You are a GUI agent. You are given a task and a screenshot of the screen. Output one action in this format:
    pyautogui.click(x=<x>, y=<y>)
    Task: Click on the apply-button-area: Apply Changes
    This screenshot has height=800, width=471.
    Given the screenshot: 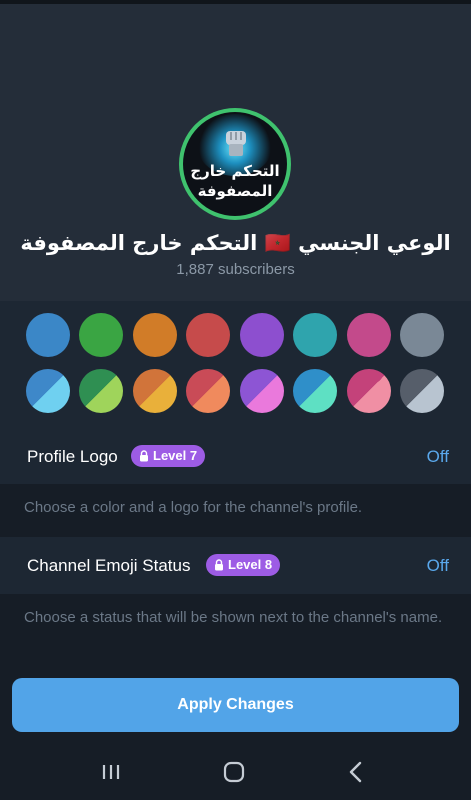 What is the action you would take?
    pyautogui.click(x=235, y=704)
    